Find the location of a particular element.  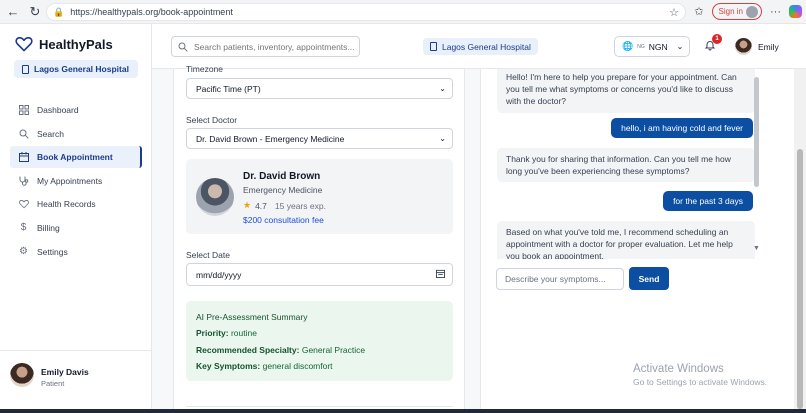

grid-icon is located at coordinates (23, 110).